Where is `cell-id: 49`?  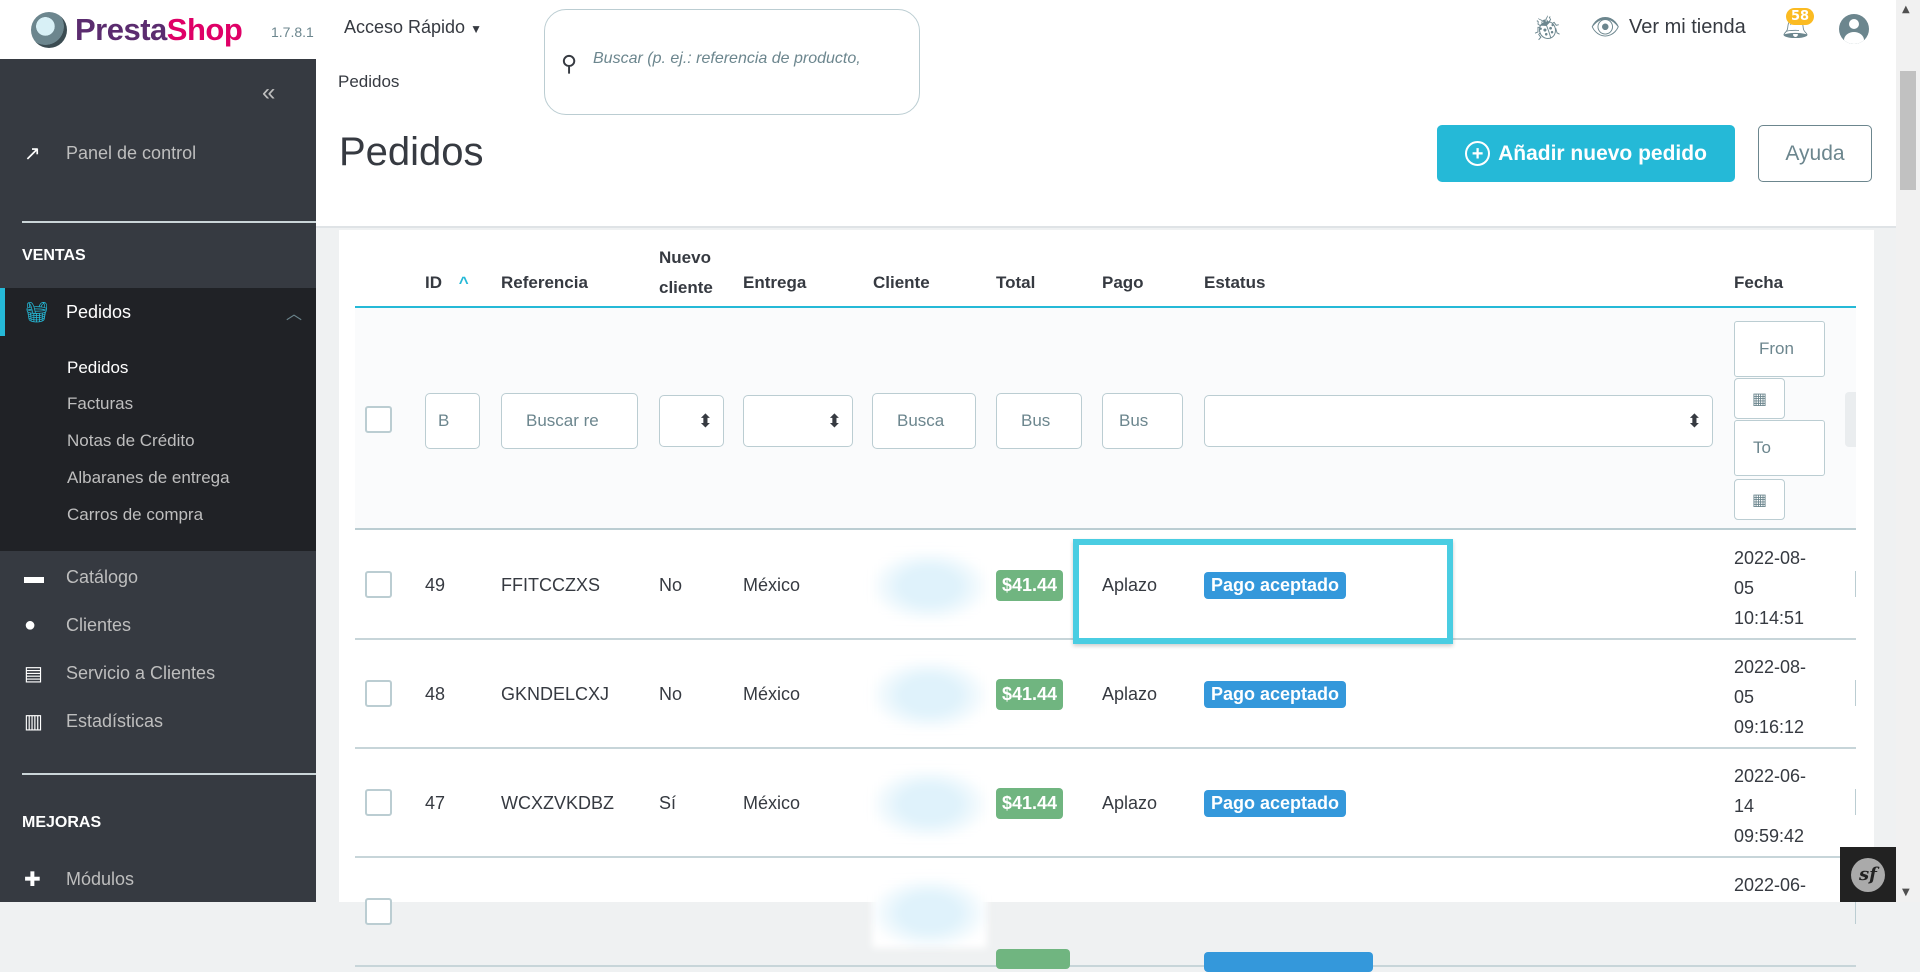 cell-id: 49 is located at coordinates (435, 585).